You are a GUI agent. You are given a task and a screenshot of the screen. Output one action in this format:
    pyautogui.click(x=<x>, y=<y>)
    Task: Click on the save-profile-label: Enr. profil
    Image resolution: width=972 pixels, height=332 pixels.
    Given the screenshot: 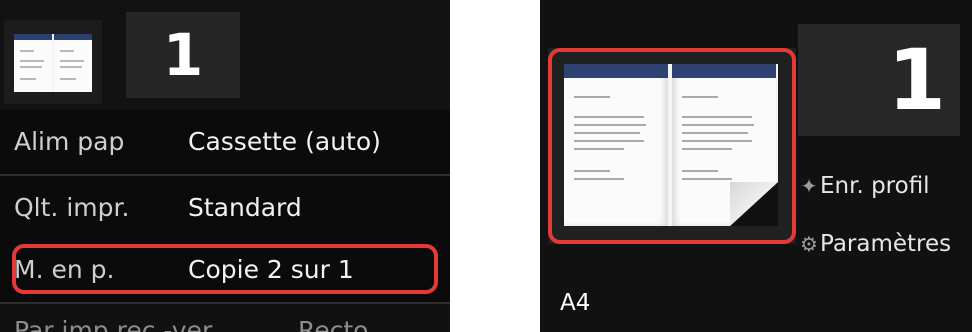 What is the action you would take?
    pyautogui.click(x=875, y=186)
    